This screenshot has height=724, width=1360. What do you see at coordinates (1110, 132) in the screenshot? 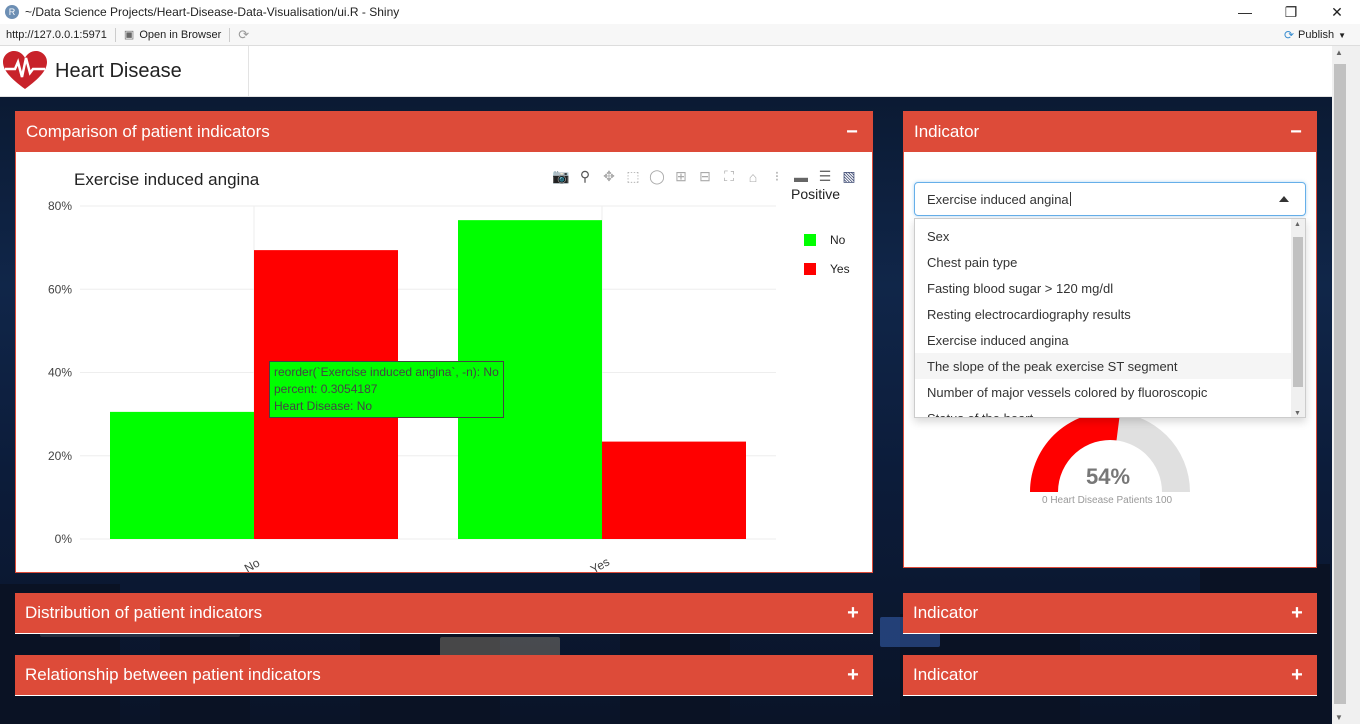
I see `indicator-box-header: Indicator −` at bounding box center [1110, 132].